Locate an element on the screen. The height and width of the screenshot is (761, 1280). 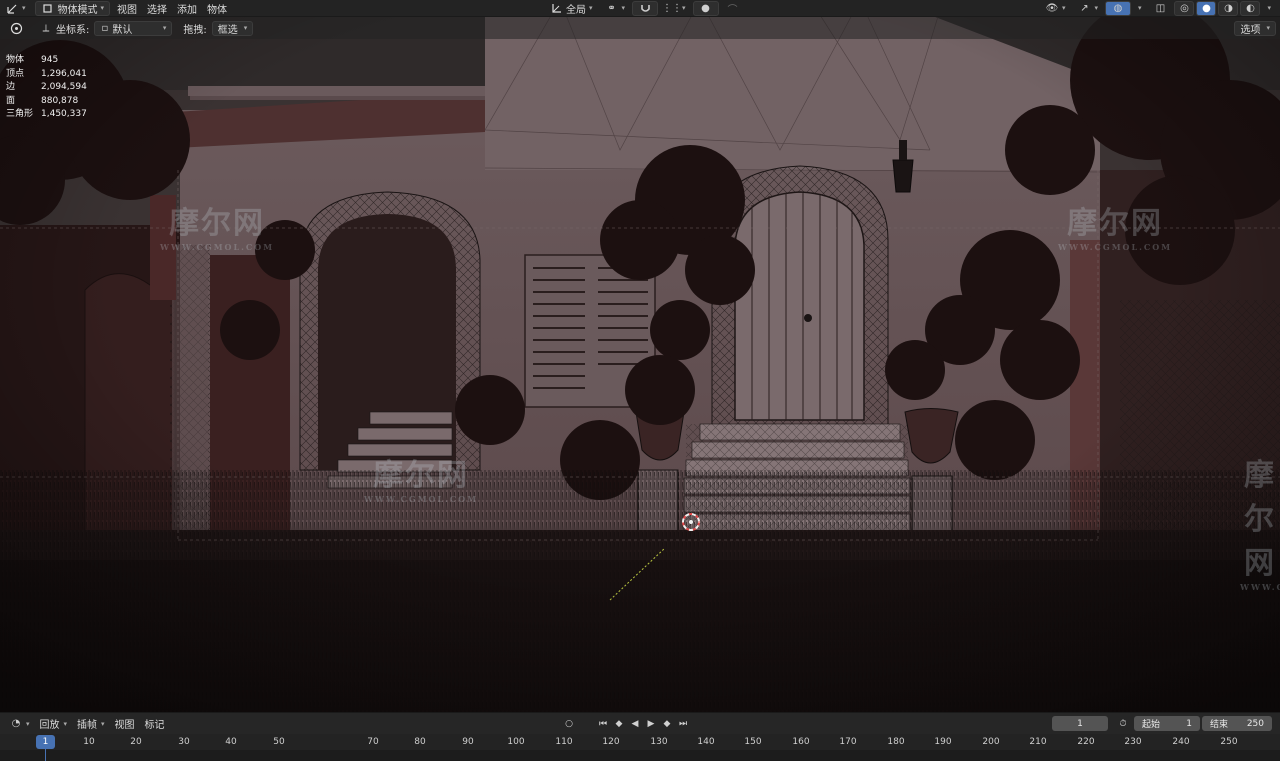
stat-label: 物体 is located at coordinates (15, 60).